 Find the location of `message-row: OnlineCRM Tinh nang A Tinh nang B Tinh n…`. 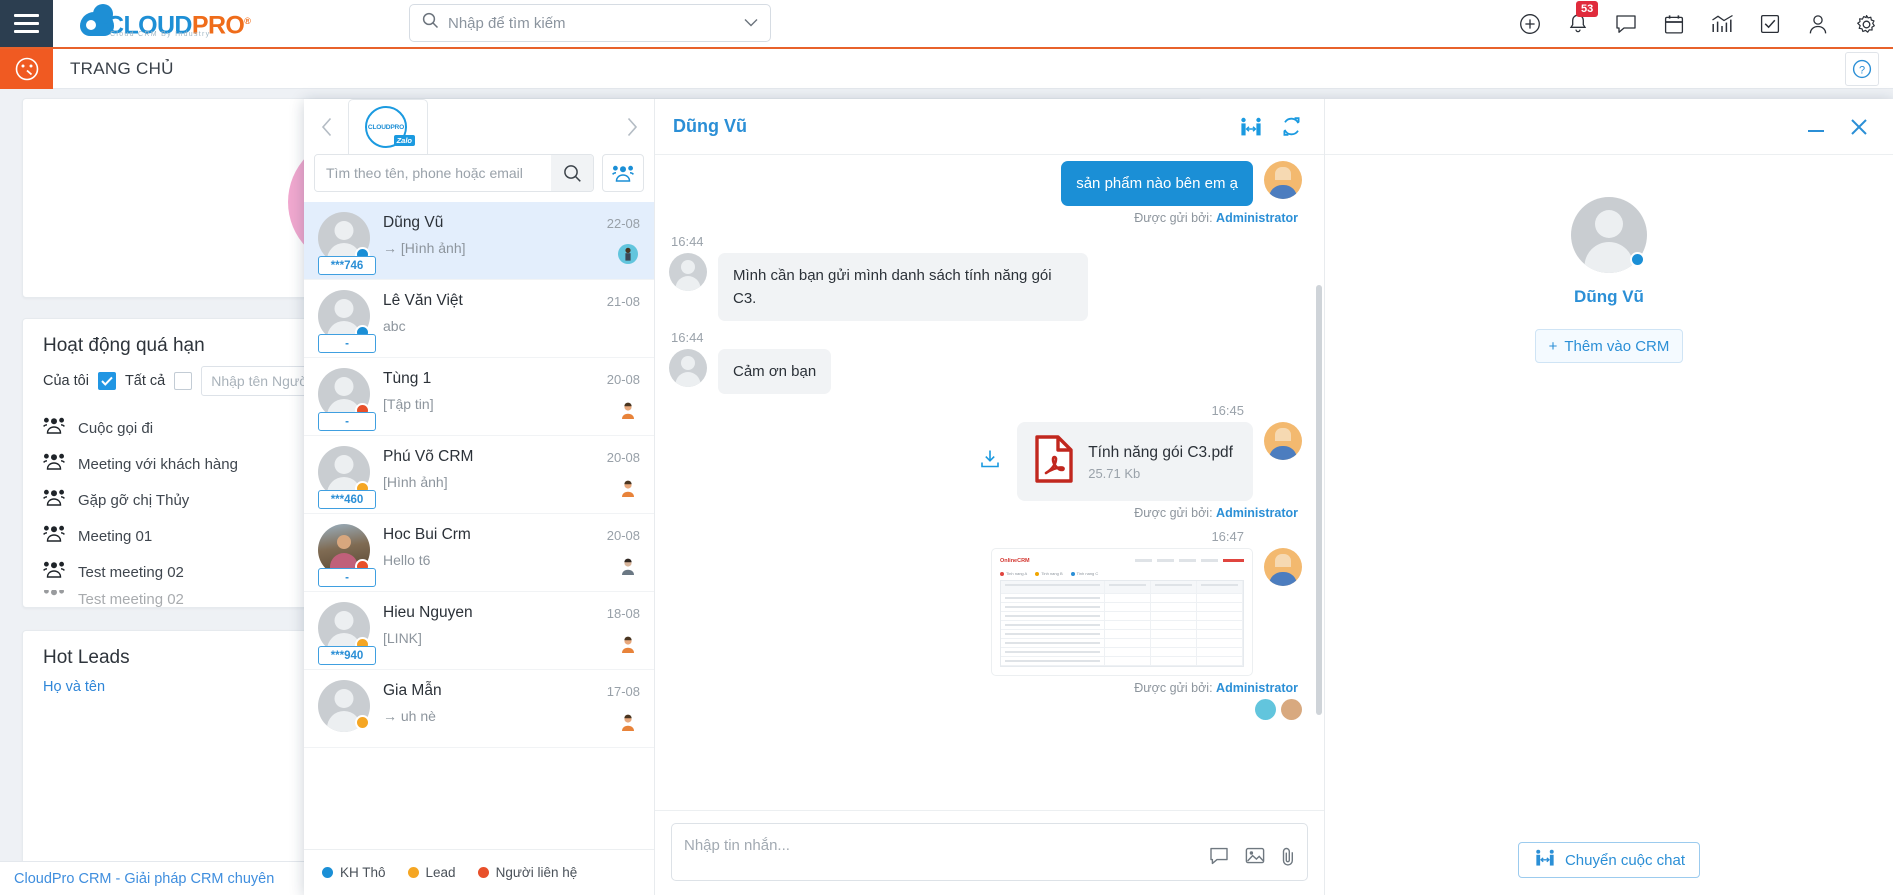

message-row: OnlineCRM Tinh nang A Tinh nang B Tinh n… is located at coordinates (985, 612).